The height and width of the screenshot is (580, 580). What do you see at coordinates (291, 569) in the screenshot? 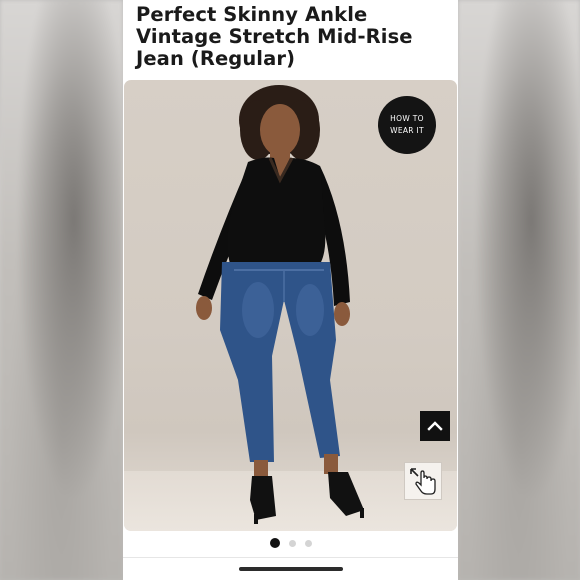
I see `home-indicator` at bounding box center [291, 569].